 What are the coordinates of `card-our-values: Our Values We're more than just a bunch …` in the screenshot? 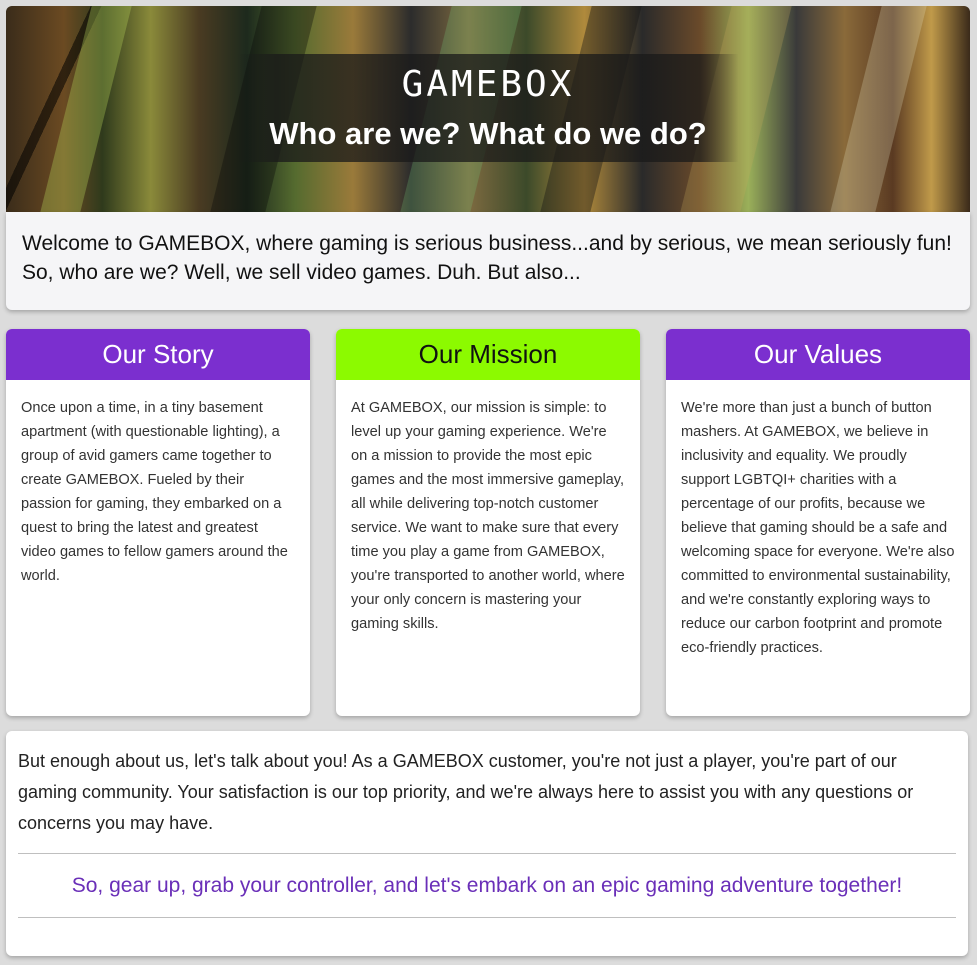 It's located at (818, 522).